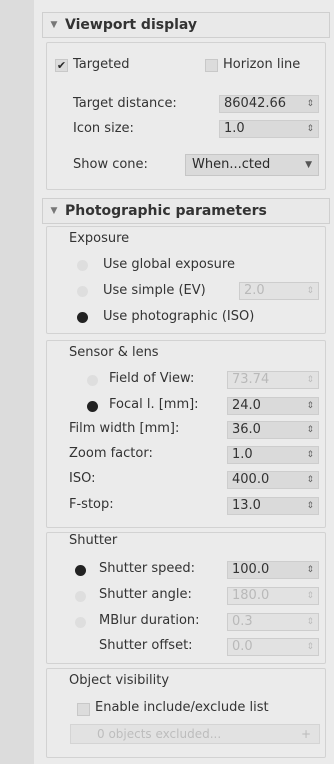 The width and height of the screenshot is (334, 764). I want to click on target-distance-label: Target distance:, so click(125, 103).